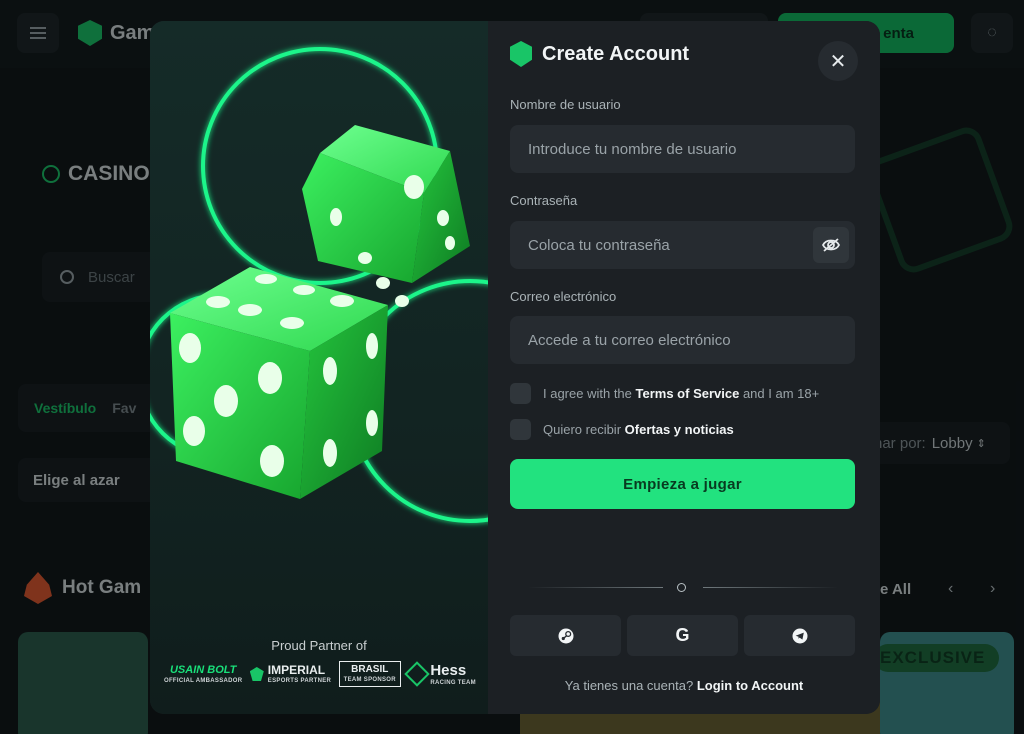 Image resolution: width=1024 pixels, height=734 pixels. Describe the element at coordinates (691, 340) in the screenshot. I see `email-input` at that location.